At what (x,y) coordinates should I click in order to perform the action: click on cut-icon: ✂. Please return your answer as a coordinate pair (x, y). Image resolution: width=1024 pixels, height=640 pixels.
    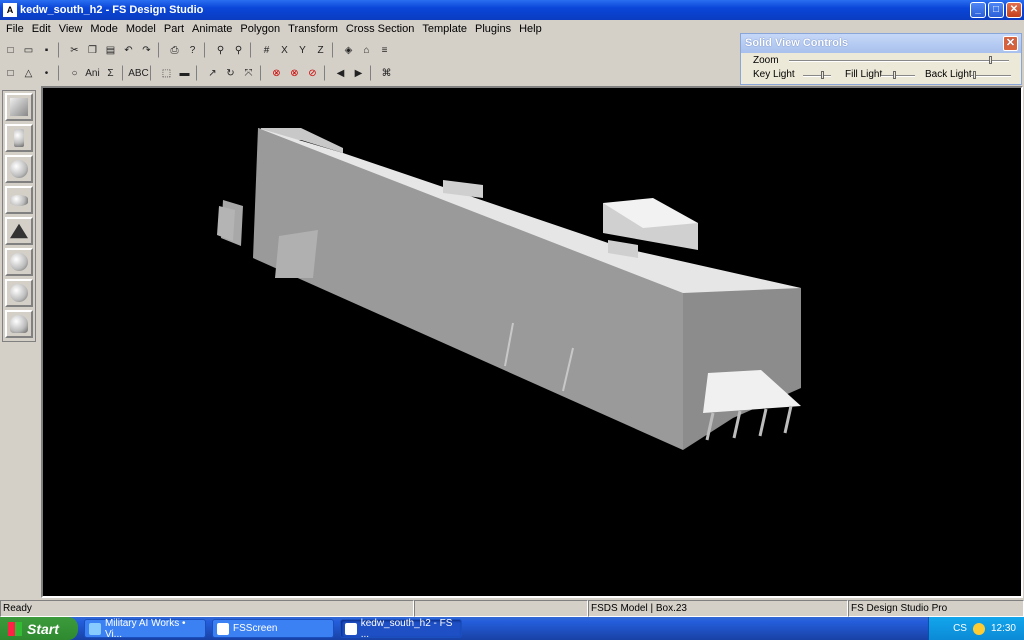
    Looking at the image, I should click on (74, 50).